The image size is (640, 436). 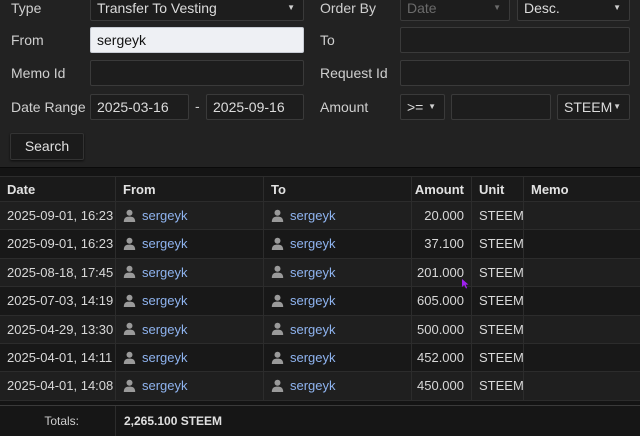 I want to click on type-select-value: Transfer To Vesting, so click(x=157, y=8).